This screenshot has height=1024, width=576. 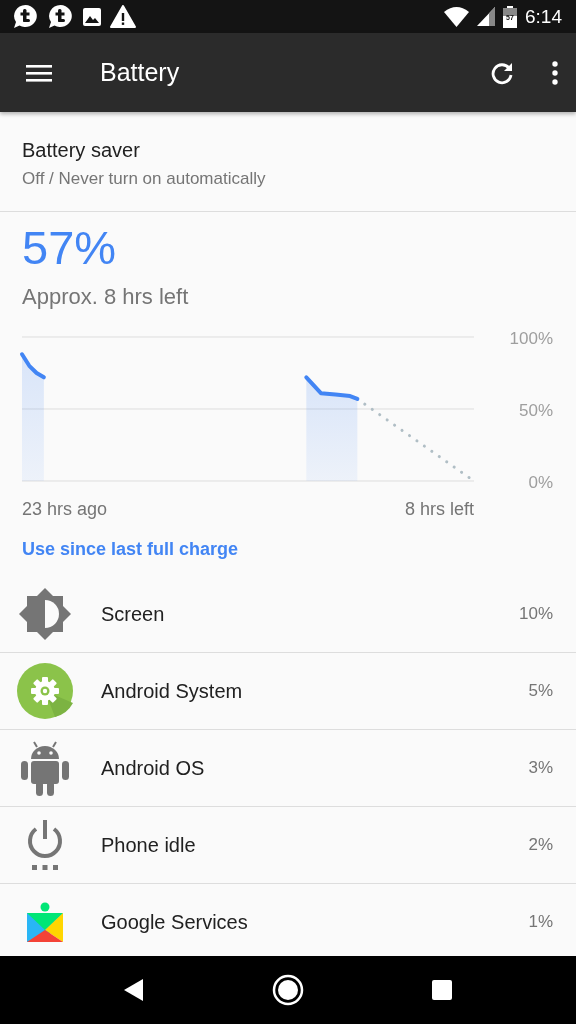 I want to click on app-name: Android System, so click(x=315, y=691).